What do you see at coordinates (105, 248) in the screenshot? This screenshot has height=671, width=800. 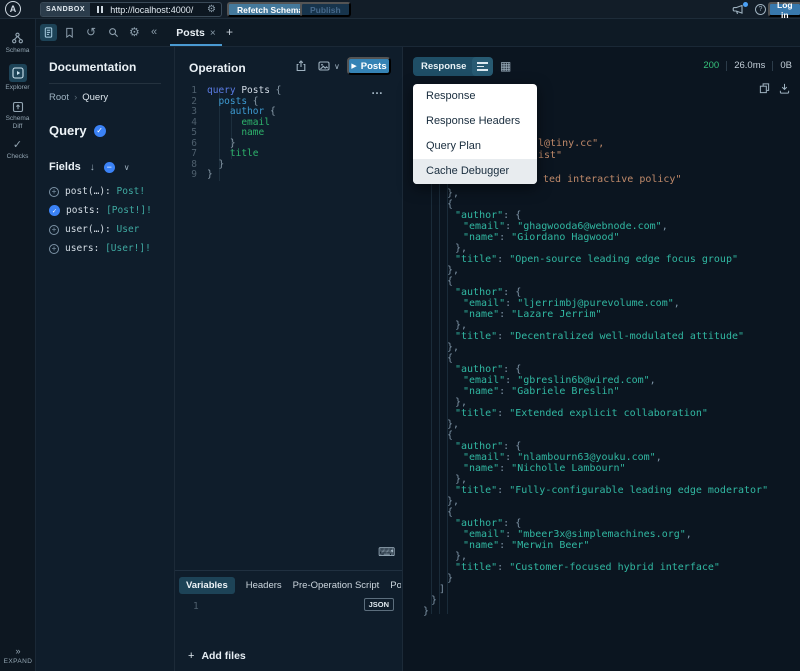 I see `field-row-users: + users: [User!]!` at bounding box center [105, 248].